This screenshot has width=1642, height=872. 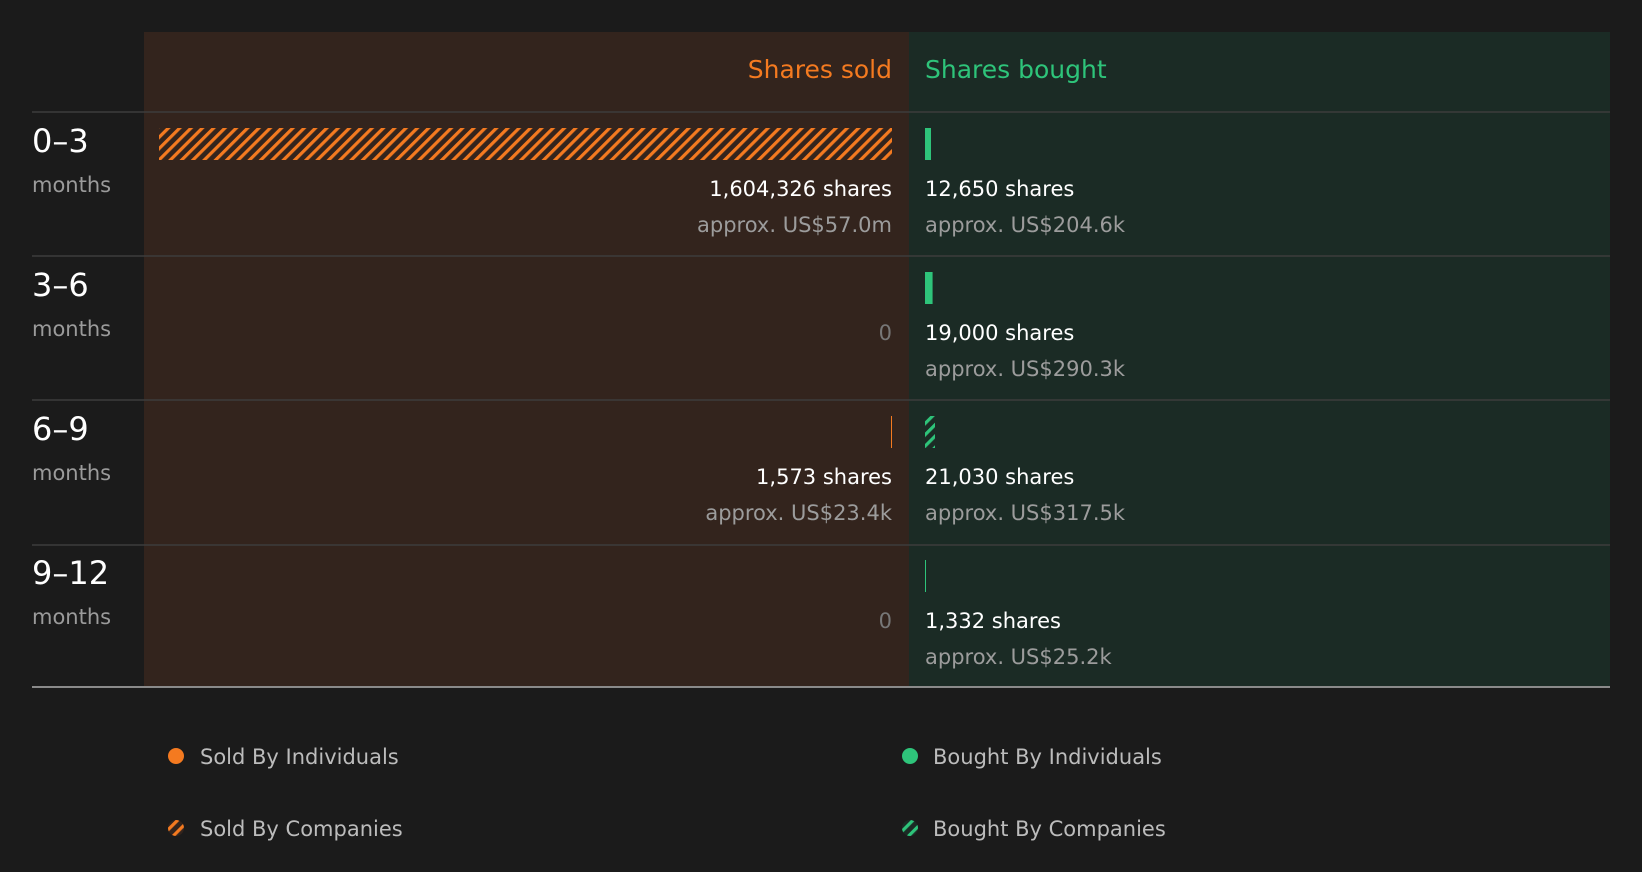 I want to click on header-shares-bought: Shares bought, so click(x=1016, y=69).